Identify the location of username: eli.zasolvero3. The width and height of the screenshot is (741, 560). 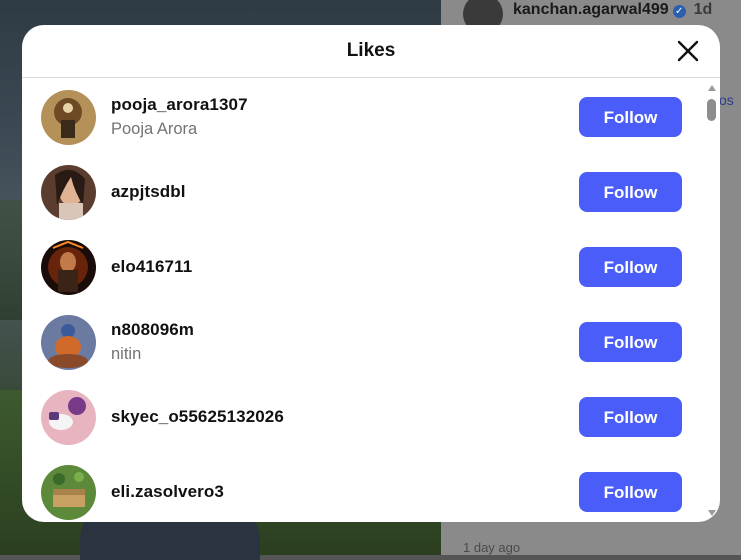
(345, 492).